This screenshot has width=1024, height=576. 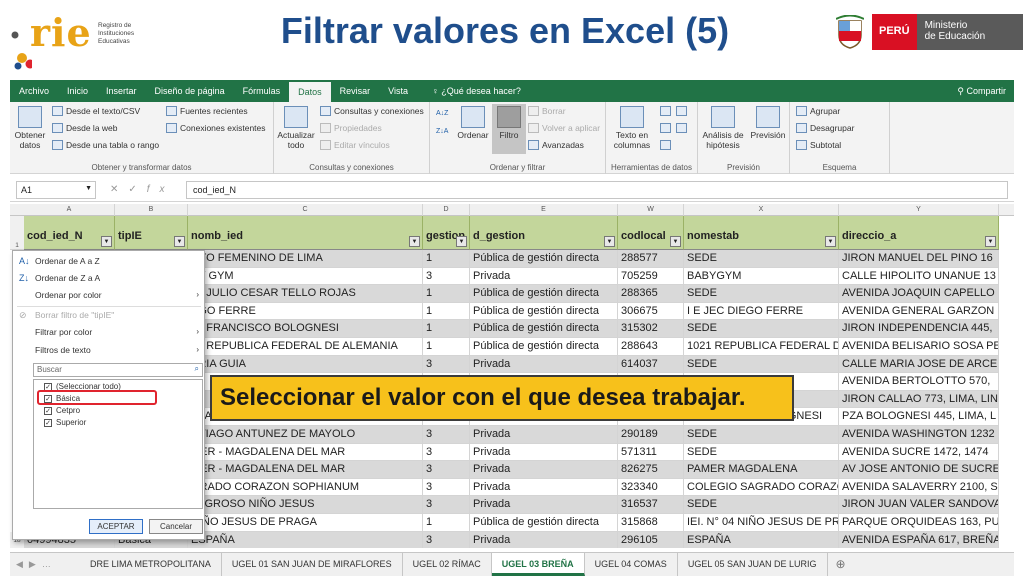 What do you see at coordinates (919, 505) in the screenshot?
I see `table-cell: JIRON JUAN VALER SANDOVA` at bounding box center [919, 505].